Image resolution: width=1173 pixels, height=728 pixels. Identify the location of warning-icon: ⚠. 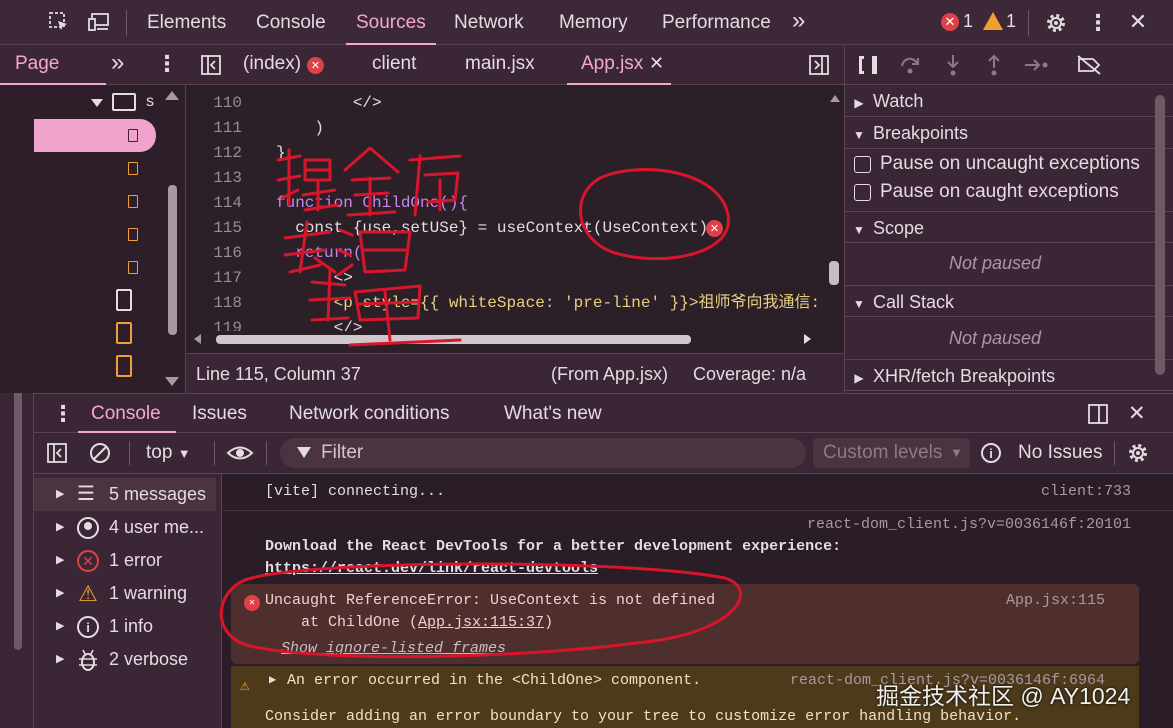
(88, 593).